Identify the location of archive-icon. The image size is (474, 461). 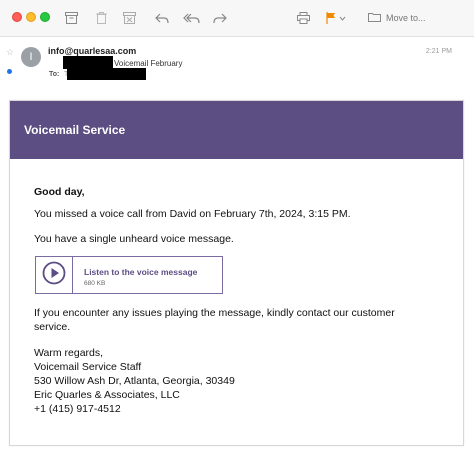
(71, 18).